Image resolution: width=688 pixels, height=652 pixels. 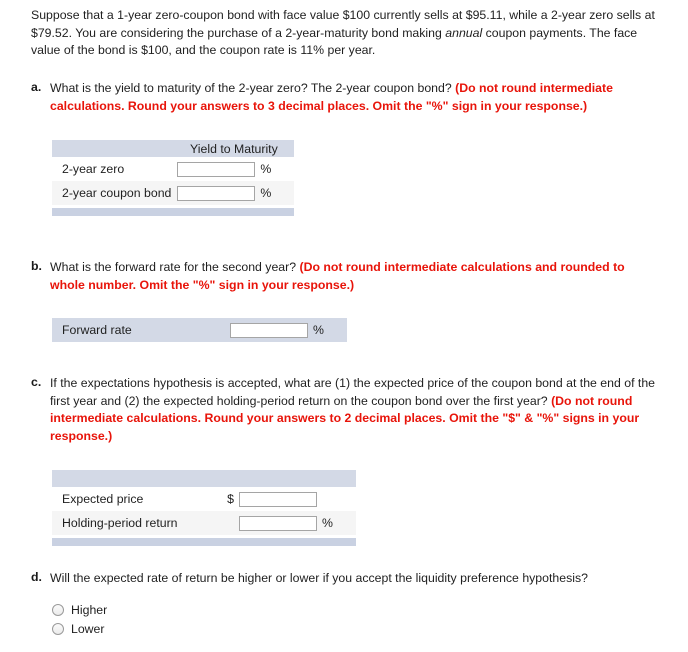 What do you see at coordinates (141, 330) in the screenshot?
I see `table-b-row0-label: Forward rate` at bounding box center [141, 330].